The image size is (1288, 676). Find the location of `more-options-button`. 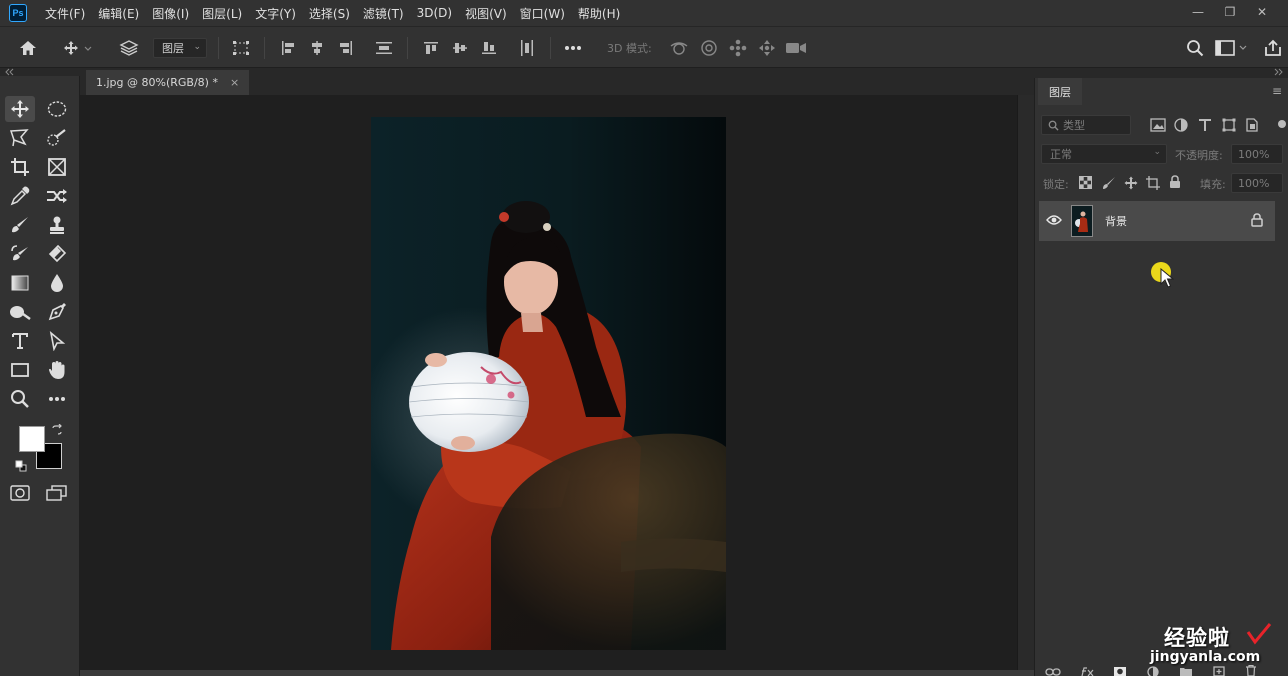

more-options-button is located at coordinates (573, 48).